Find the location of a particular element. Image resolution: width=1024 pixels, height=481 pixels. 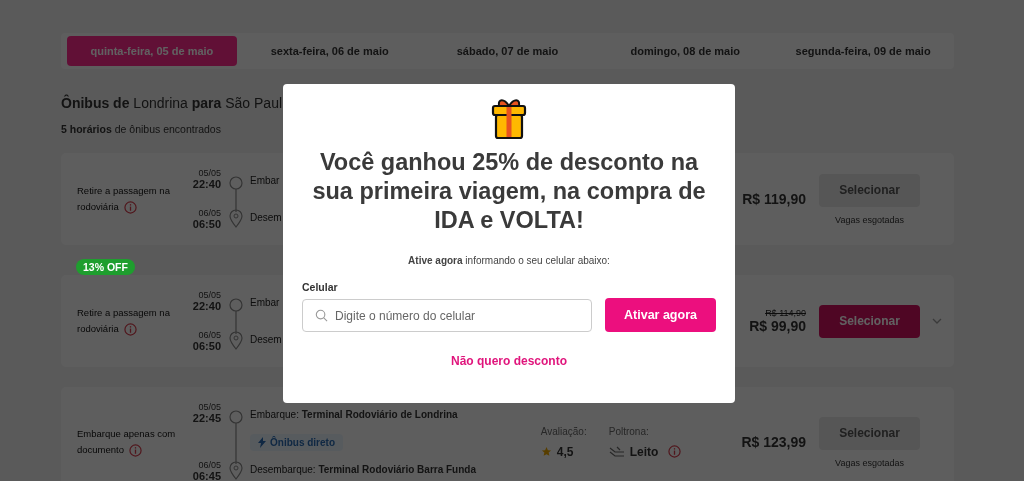

date-tab: domingo, 08 de maio is located at coordinates (685, 51).